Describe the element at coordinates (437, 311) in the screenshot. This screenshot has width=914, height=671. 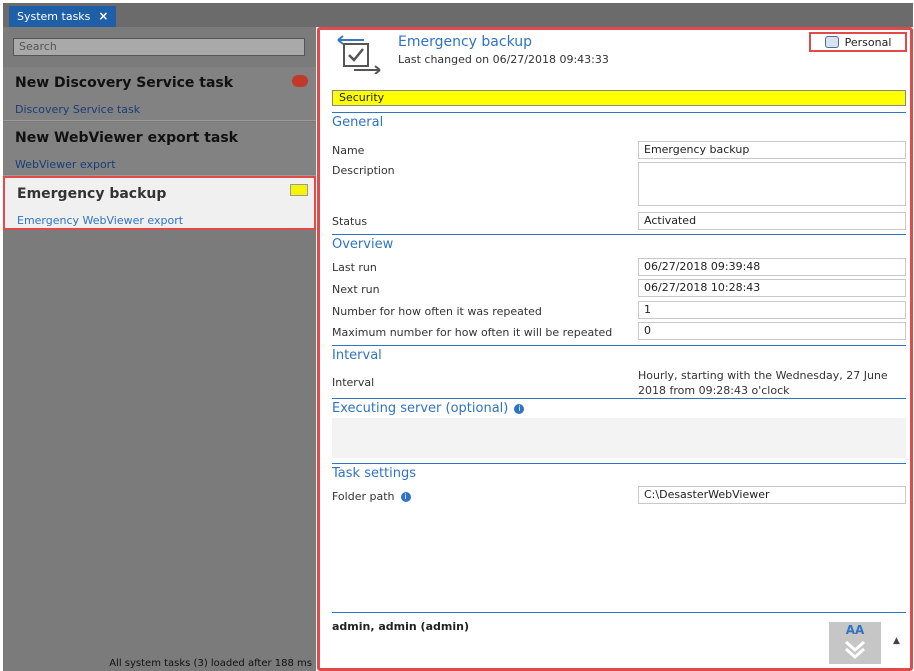
I see `repeat-label: Number for how often it was repeated` at that location.